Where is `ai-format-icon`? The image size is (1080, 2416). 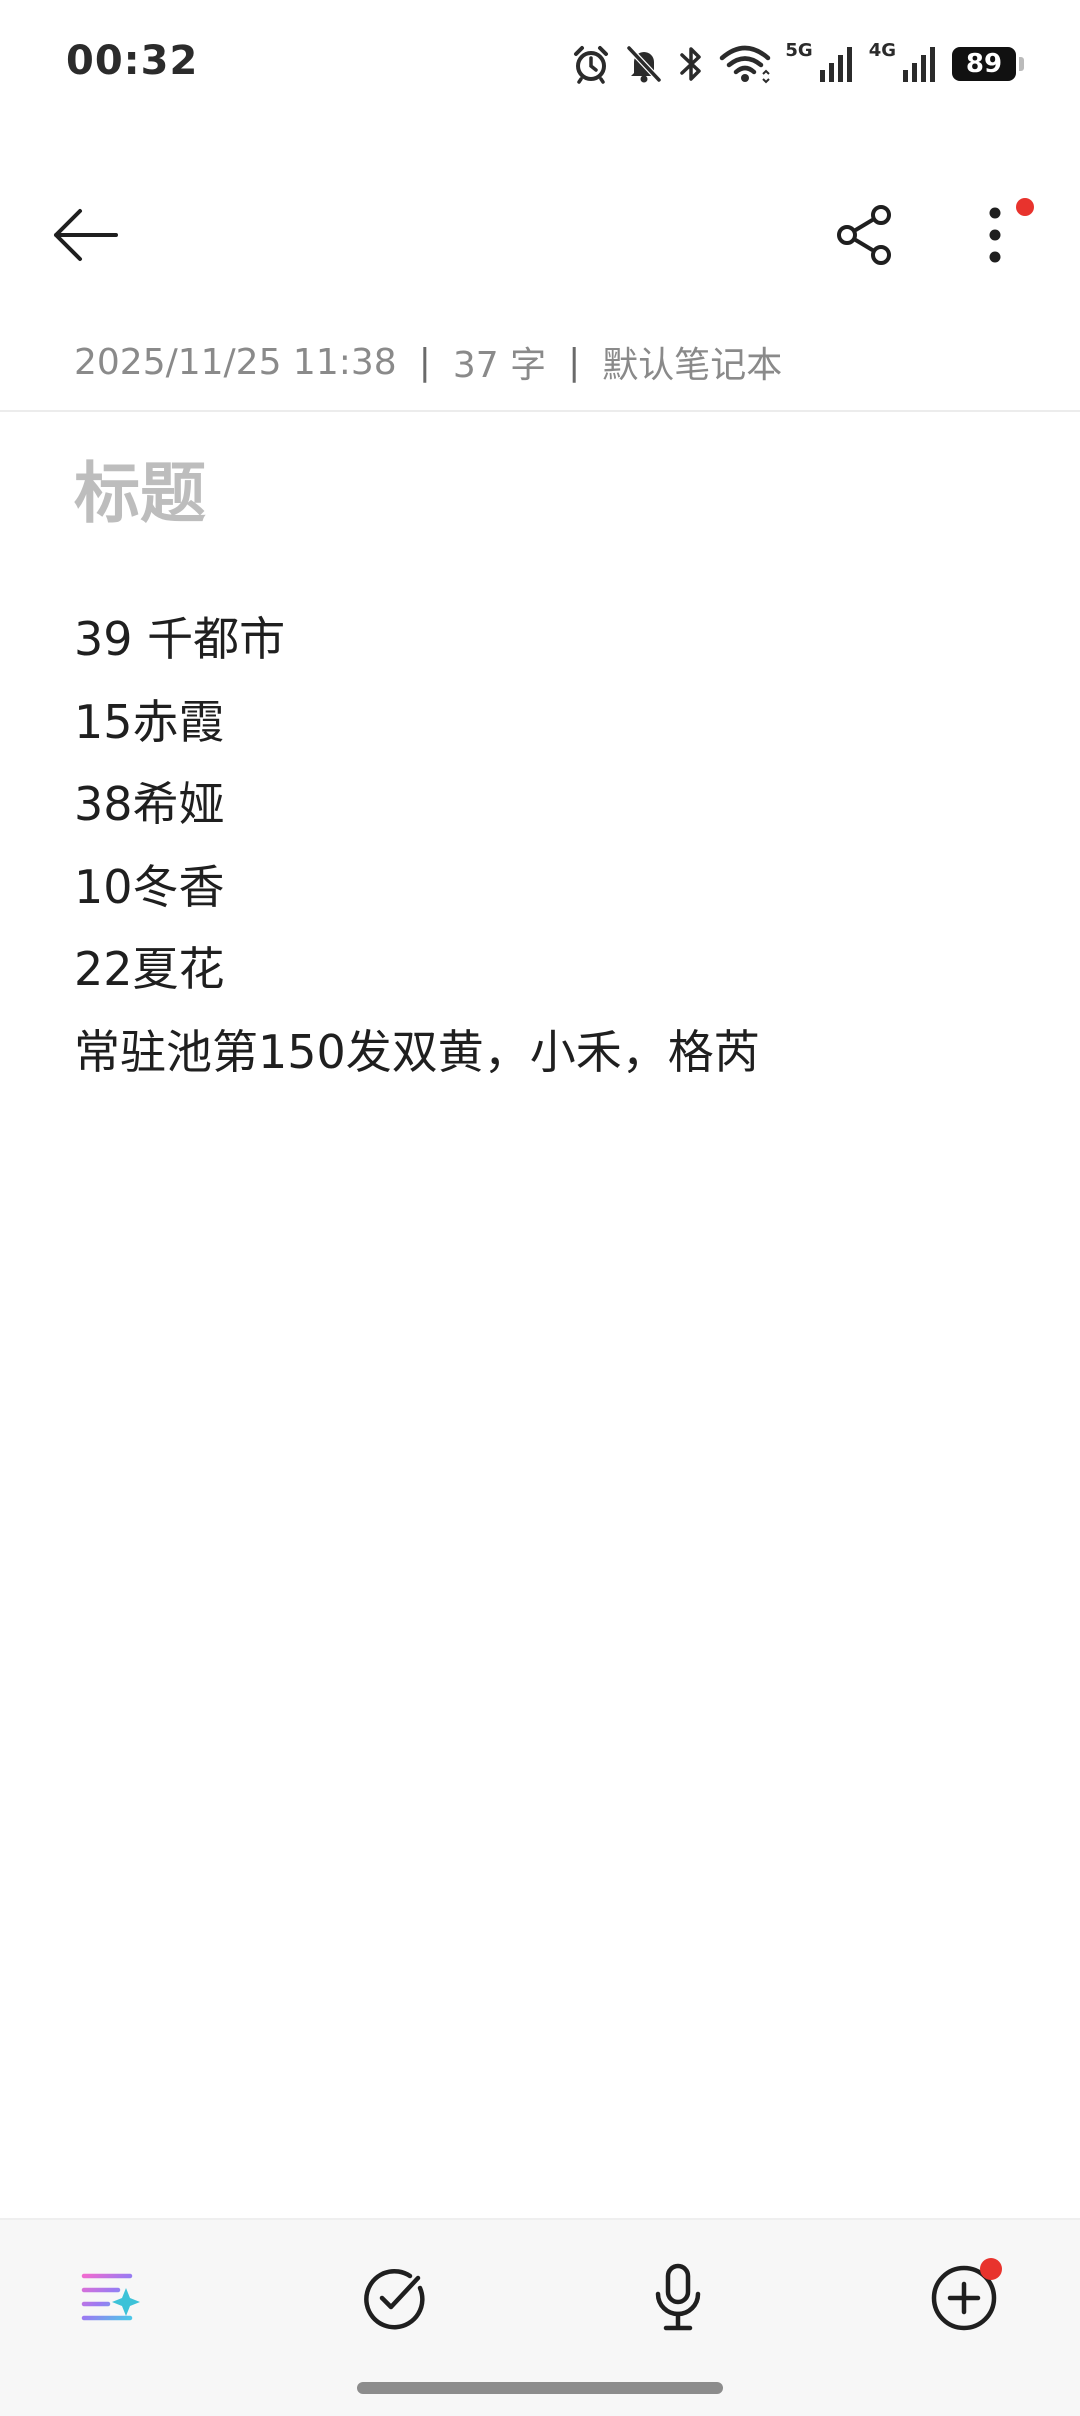 ai-format-icon is located at coordinates (110, 2300).